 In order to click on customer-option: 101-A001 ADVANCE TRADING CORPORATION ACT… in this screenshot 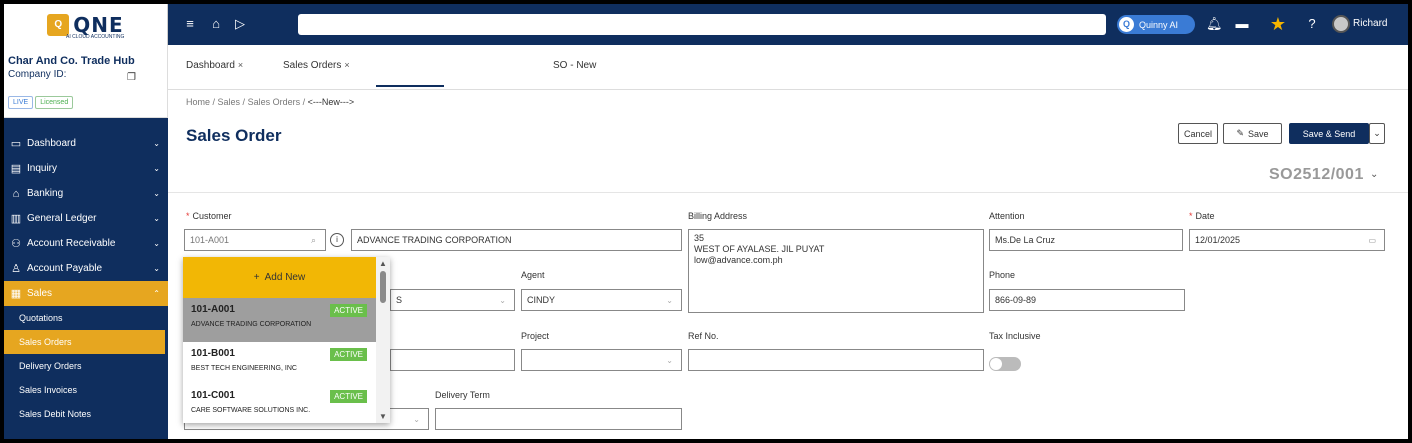, I will do `click(279, 320)`.